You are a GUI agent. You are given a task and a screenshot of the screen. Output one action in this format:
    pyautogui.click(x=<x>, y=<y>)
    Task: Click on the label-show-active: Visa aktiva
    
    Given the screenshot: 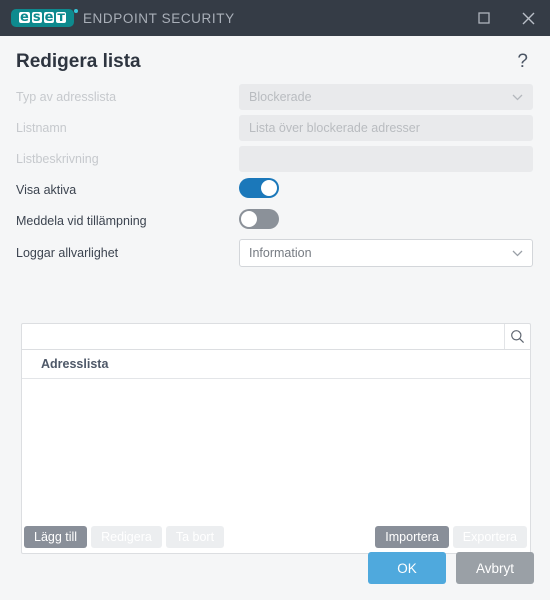 What is the action you would take?
    pyautogui.click(x=46, y=190)
    